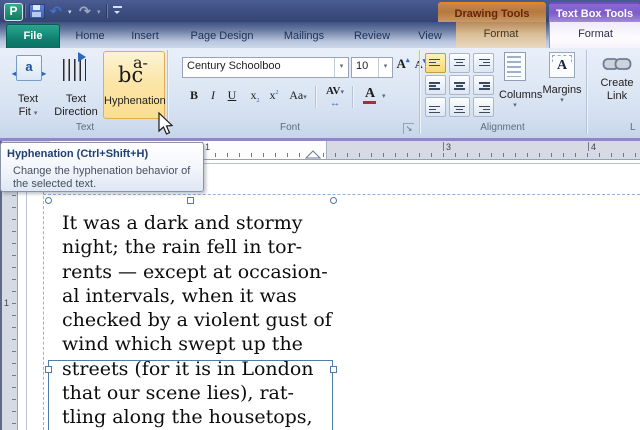 This screenshot has width=640, height=430. I want to click on font-name-combo: Century Schoolboo ▾, so click(265, 67).